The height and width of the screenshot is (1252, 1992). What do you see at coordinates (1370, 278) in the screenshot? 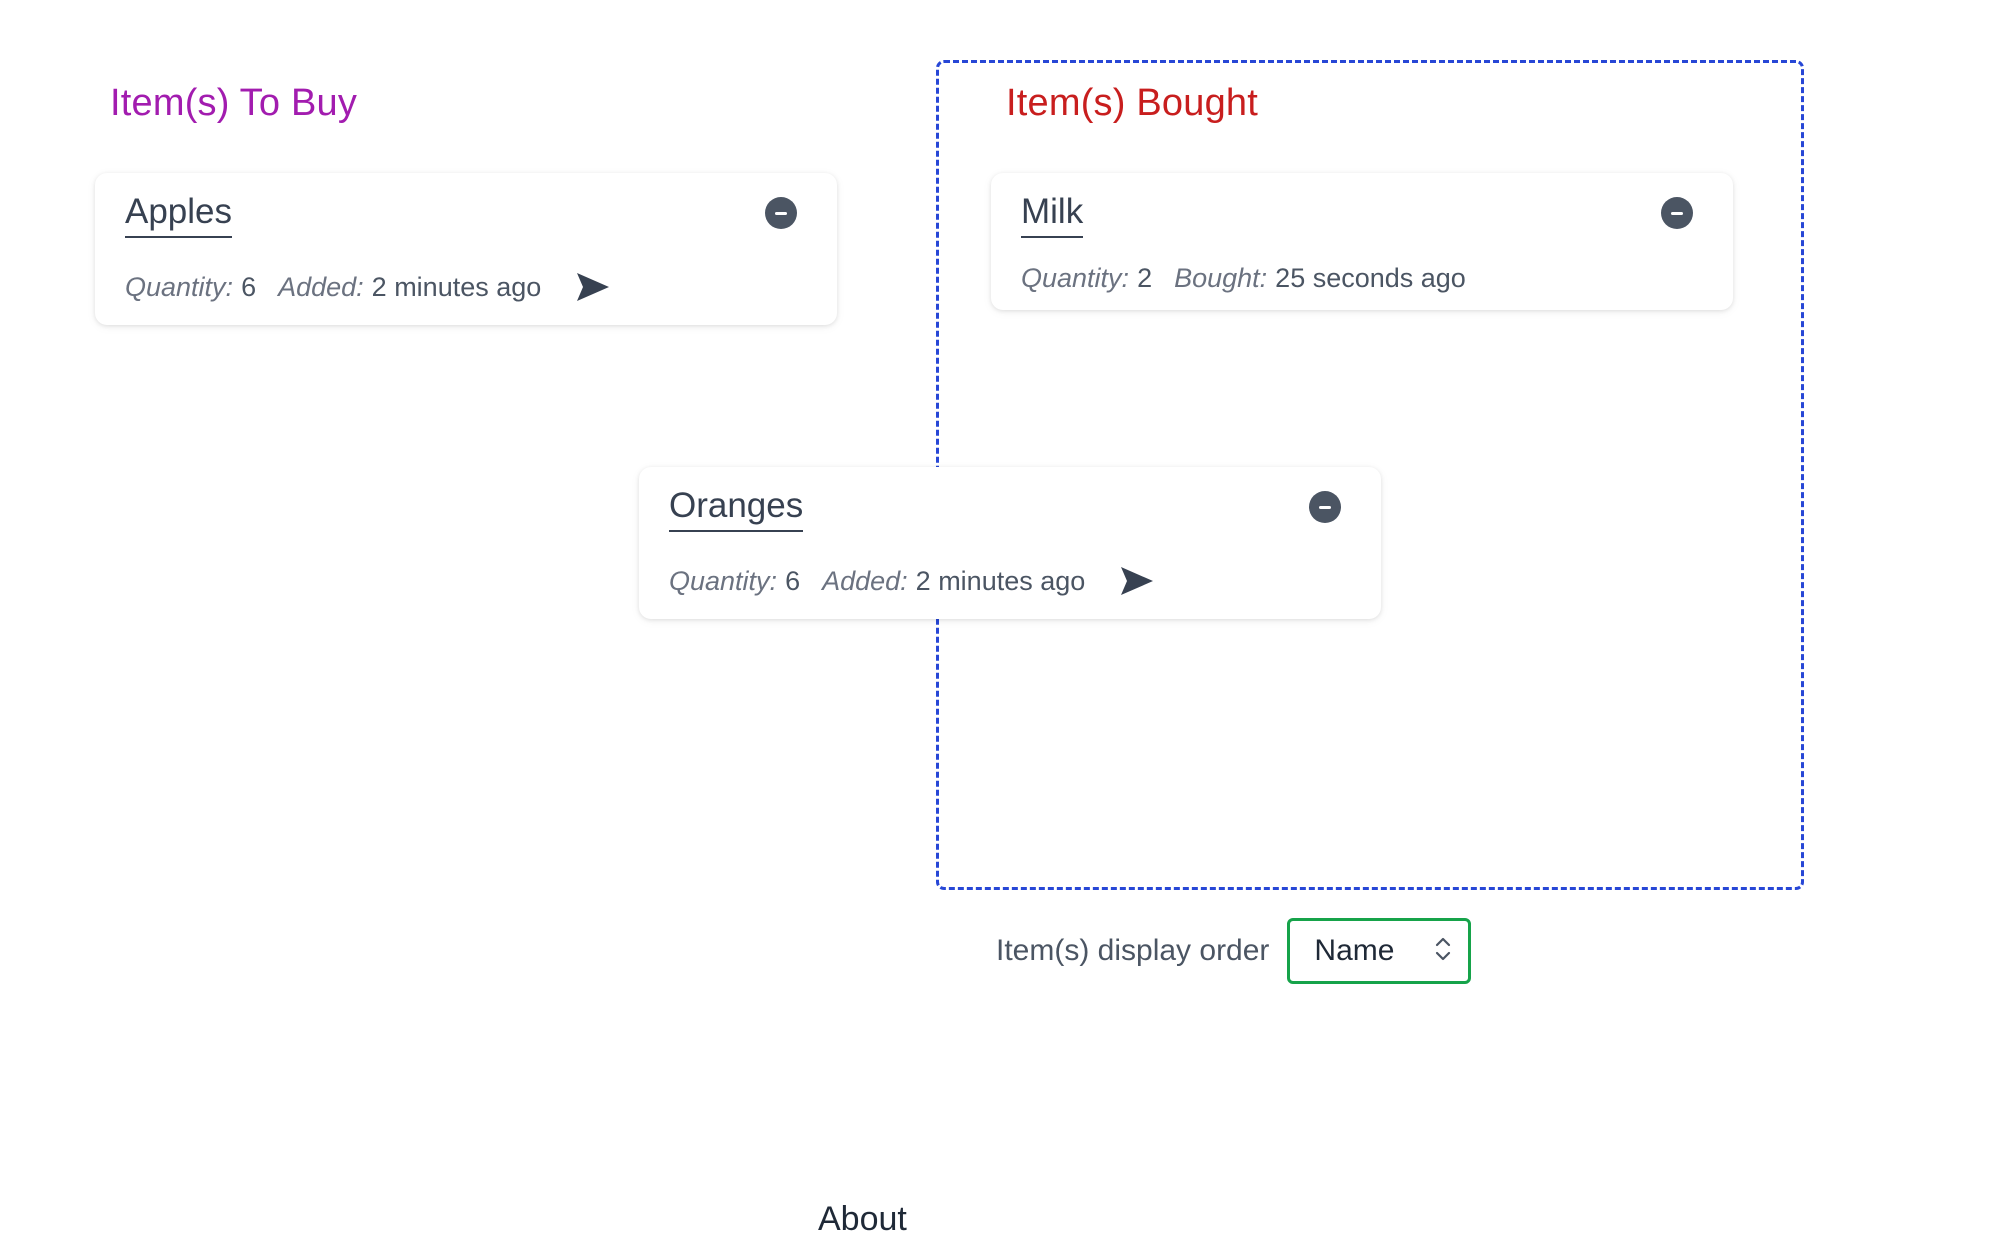
I see `bought-value: 25 seconds ago` at bounding box center [1370, 278].